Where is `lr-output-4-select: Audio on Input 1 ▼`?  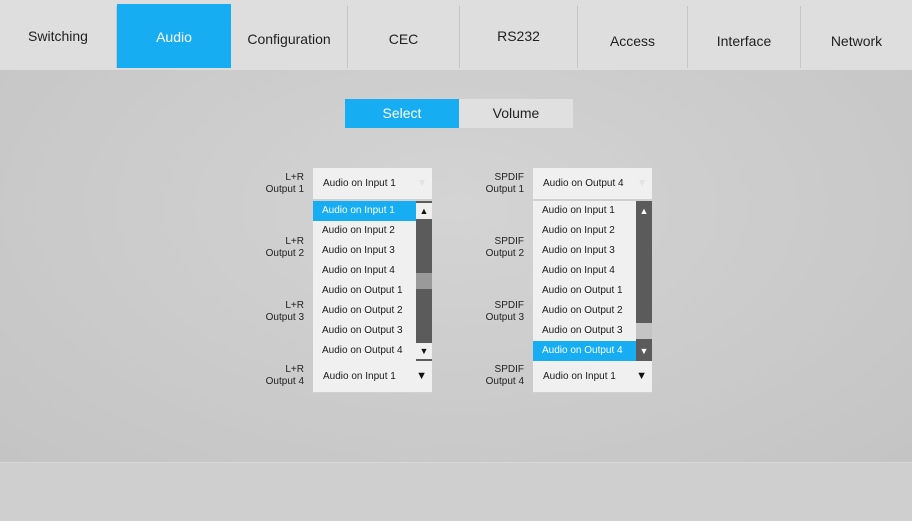 lr-output-4-select: Audio on Input 1 ▼ is located at coordinates (372, 377).